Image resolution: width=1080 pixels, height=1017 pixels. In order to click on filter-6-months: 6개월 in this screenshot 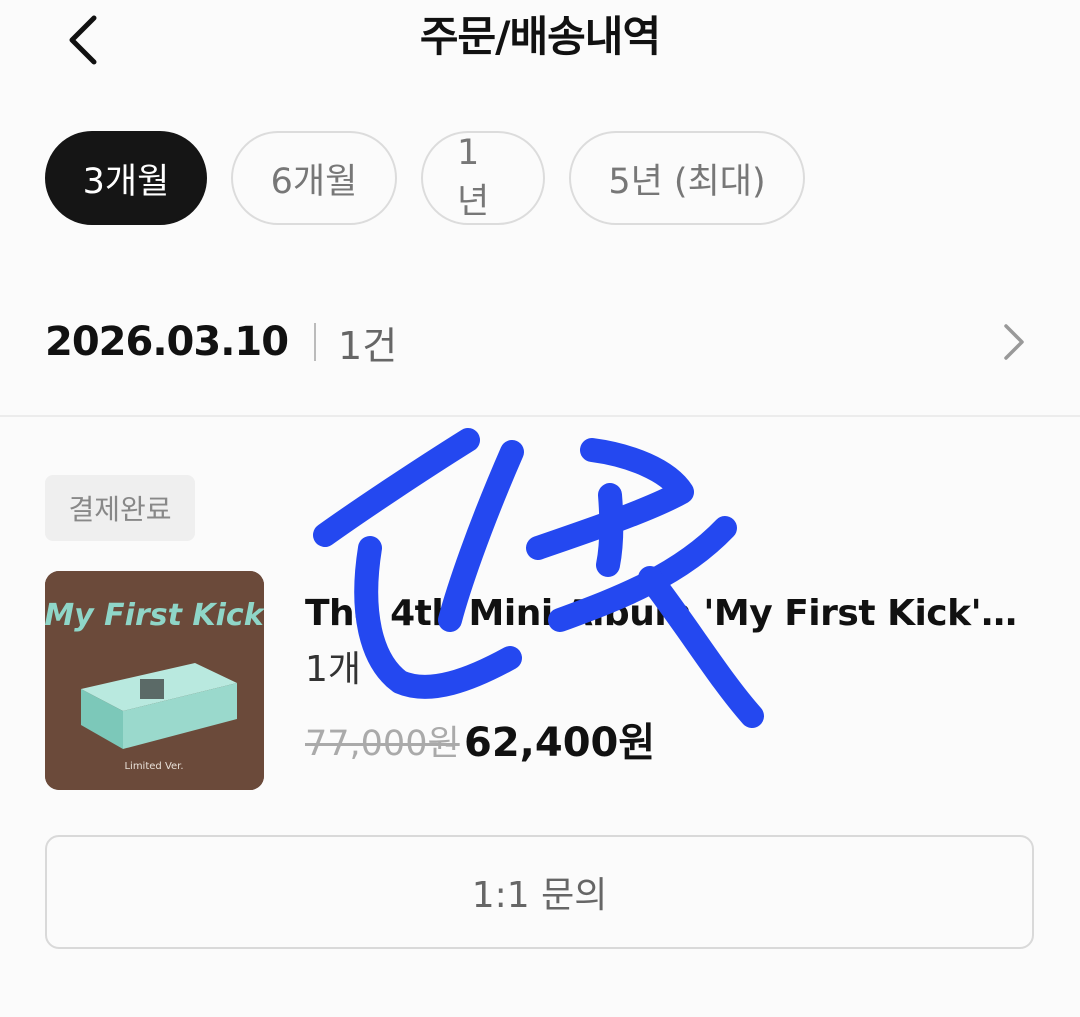, I will do `click(314, 178)`.